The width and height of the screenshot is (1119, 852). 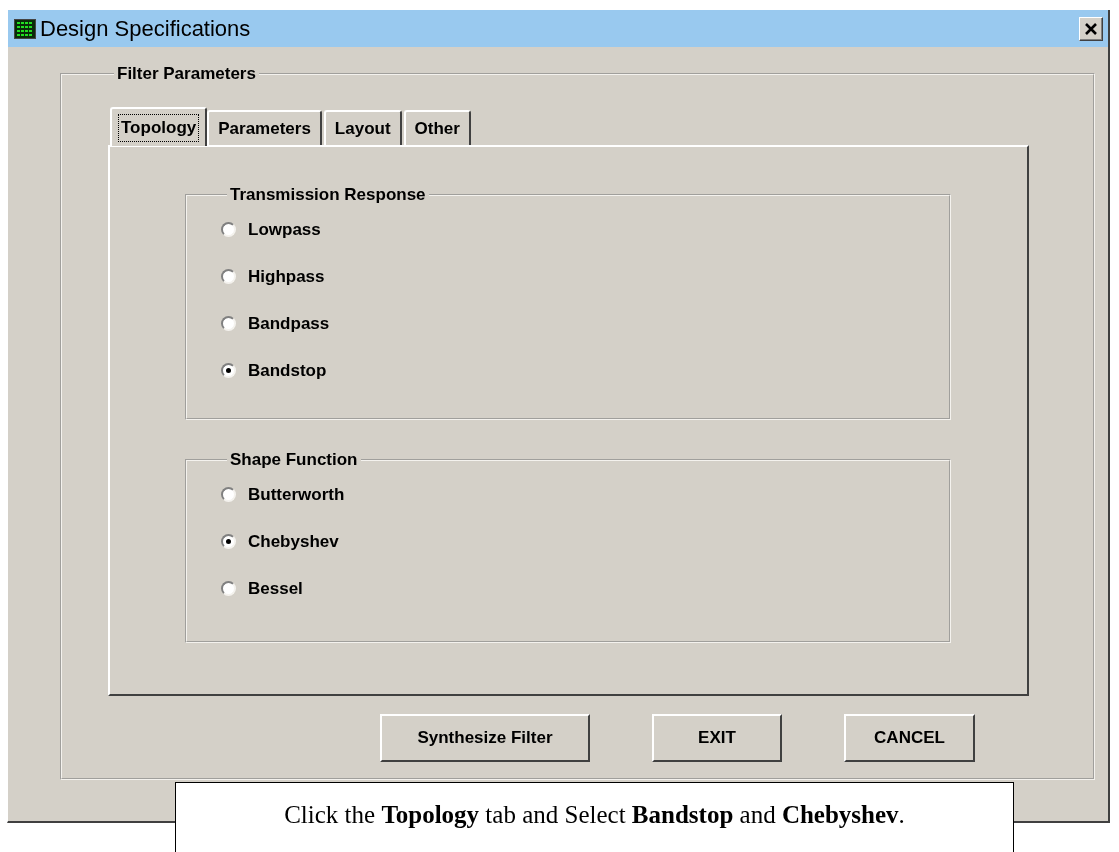 What do you see at coordinates (264, 127) in the screenshot?
I see `tab: Parameters` at bounding box center [264, 127].